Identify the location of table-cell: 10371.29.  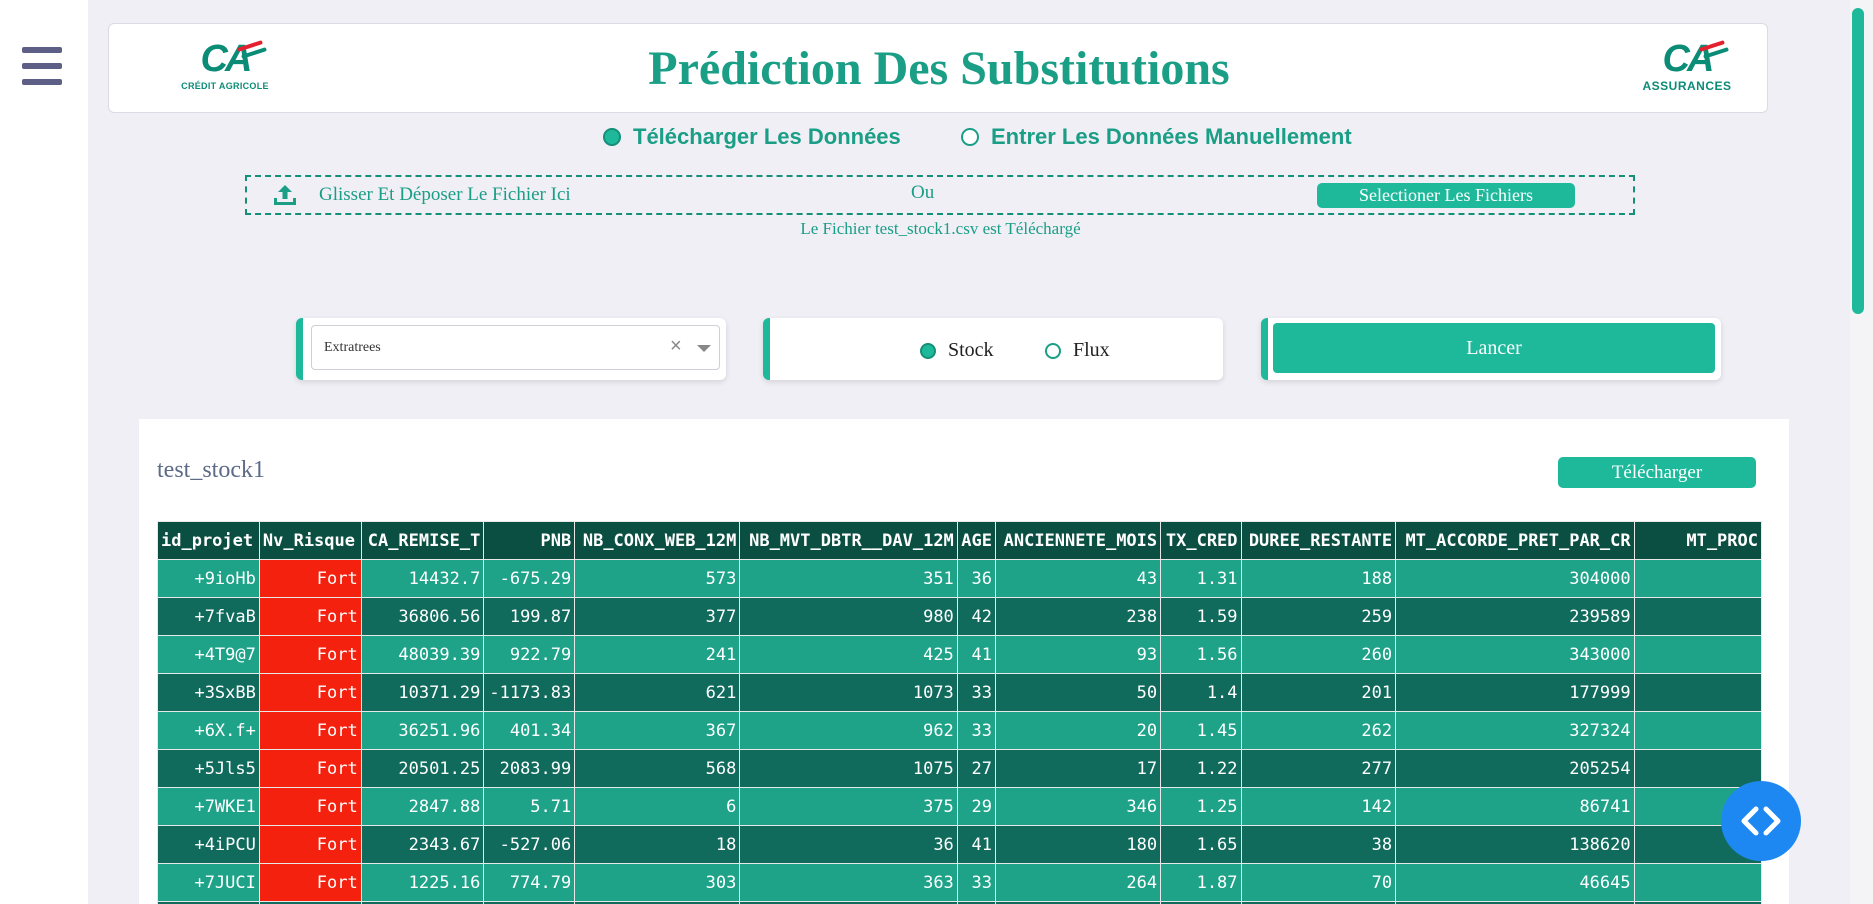
(422, 692).